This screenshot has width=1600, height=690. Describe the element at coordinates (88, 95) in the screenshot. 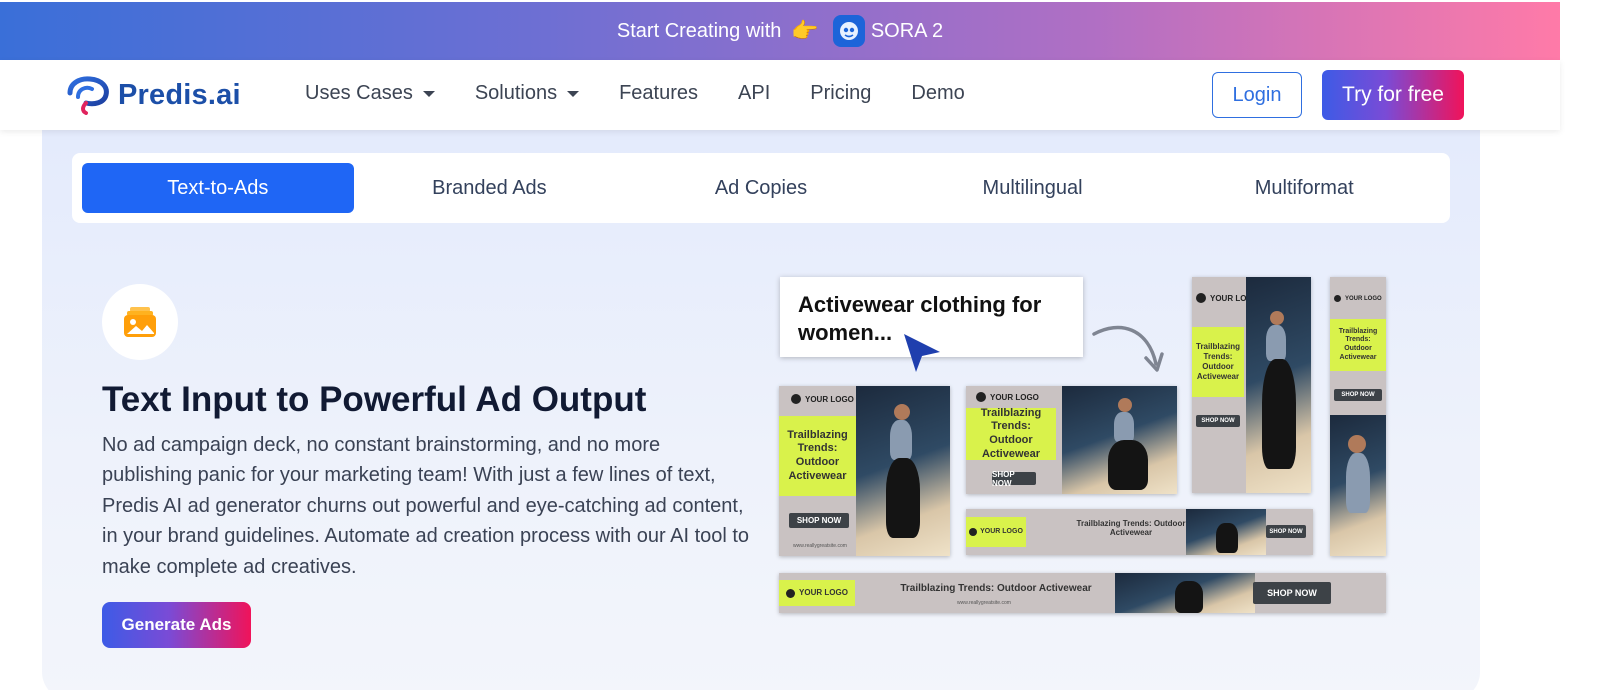

I see `predis-logo-icon` at that location.